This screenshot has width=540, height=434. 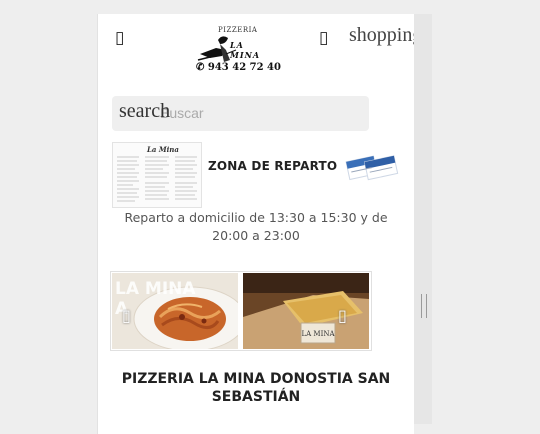 I want to click on svg-text: LA MINA, so click(x=318, y=334).